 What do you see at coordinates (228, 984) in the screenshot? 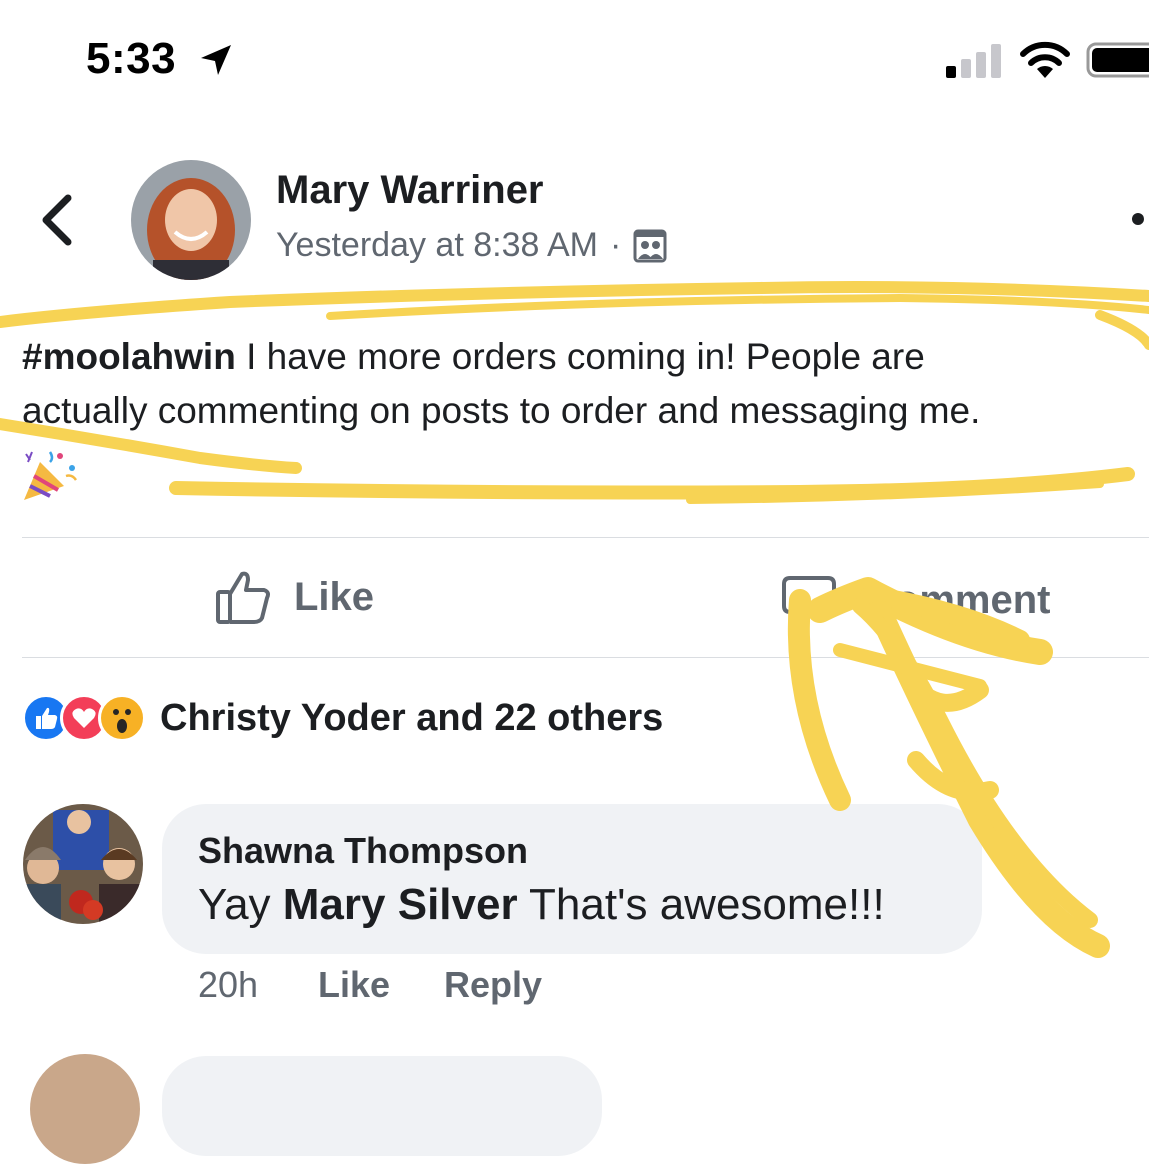
I see `comment-time: 20h` at bounding box center [228, 984].